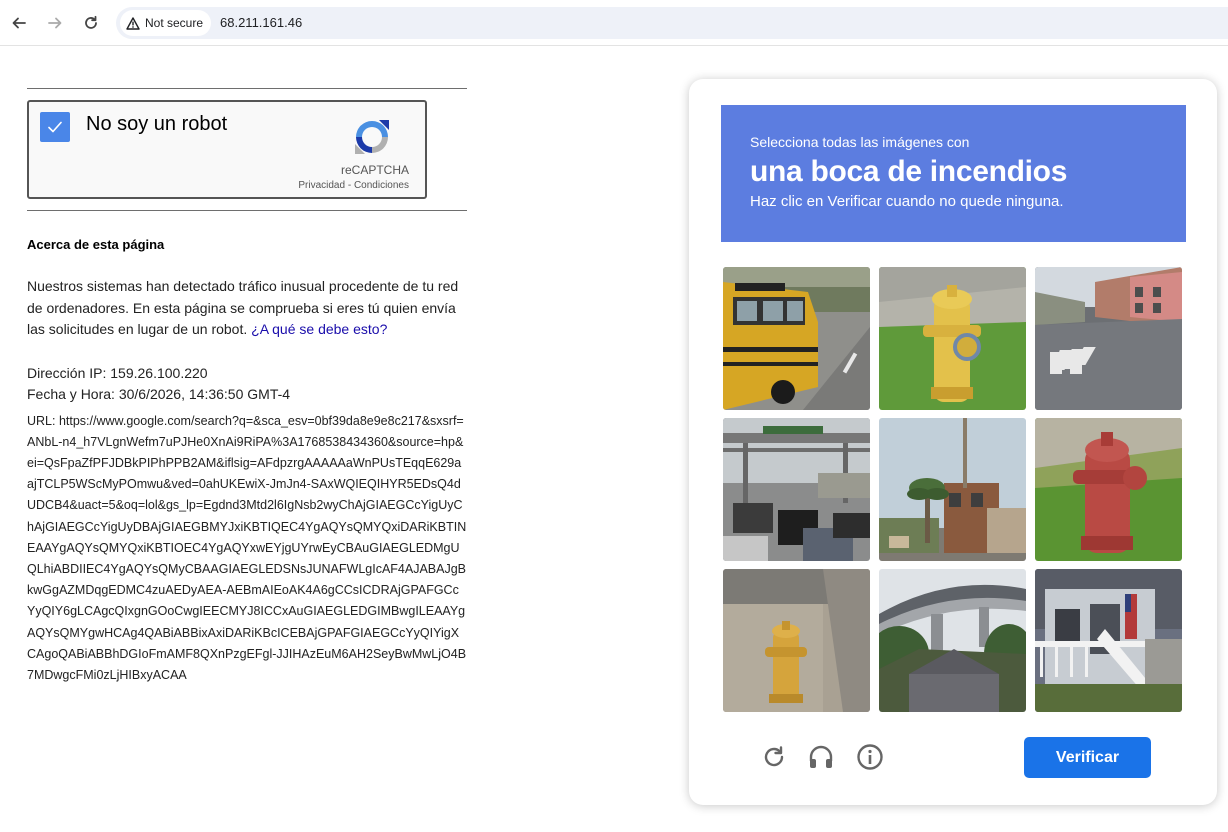 The image size is (1228, 832). I want to click on security-indicator: Not secure, so click(166, 23).